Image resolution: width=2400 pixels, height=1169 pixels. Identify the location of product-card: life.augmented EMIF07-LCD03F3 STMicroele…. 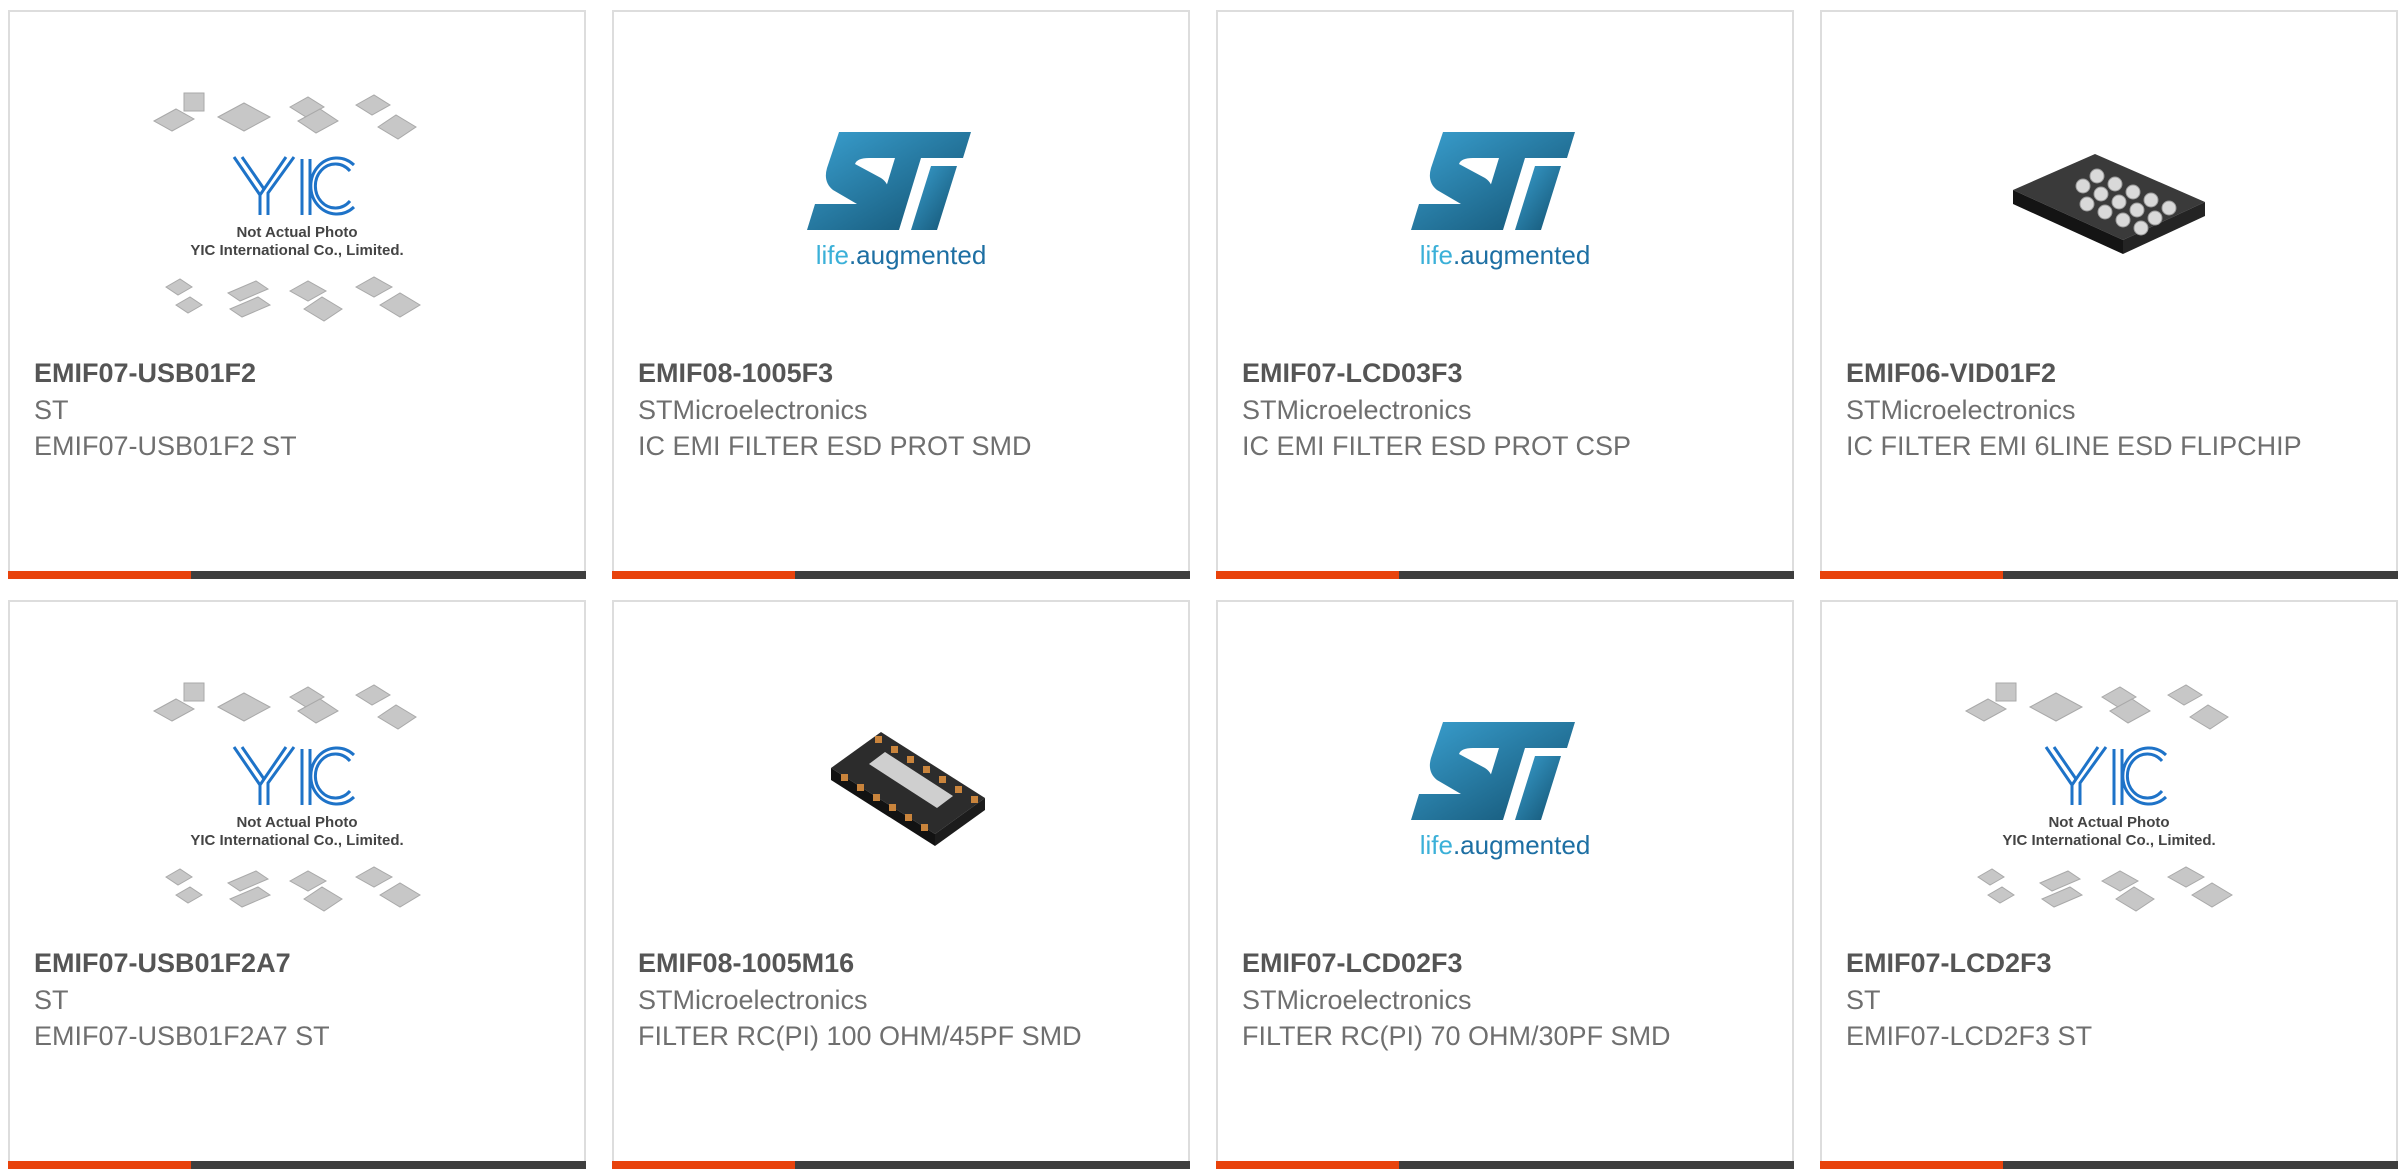
(1505, 294).